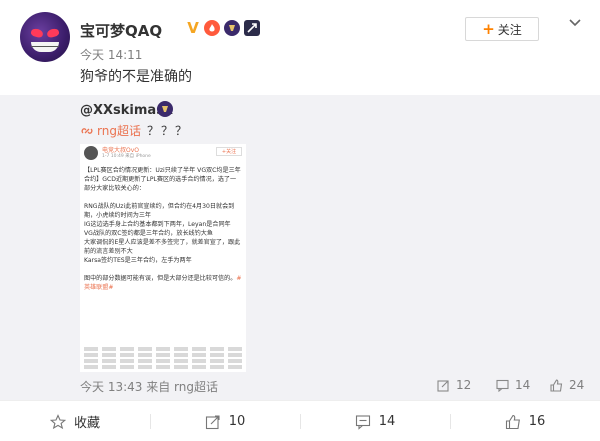 The width and height of the screenshot is (600, 441). I want to click on like-count: 24, so click(577, 385).